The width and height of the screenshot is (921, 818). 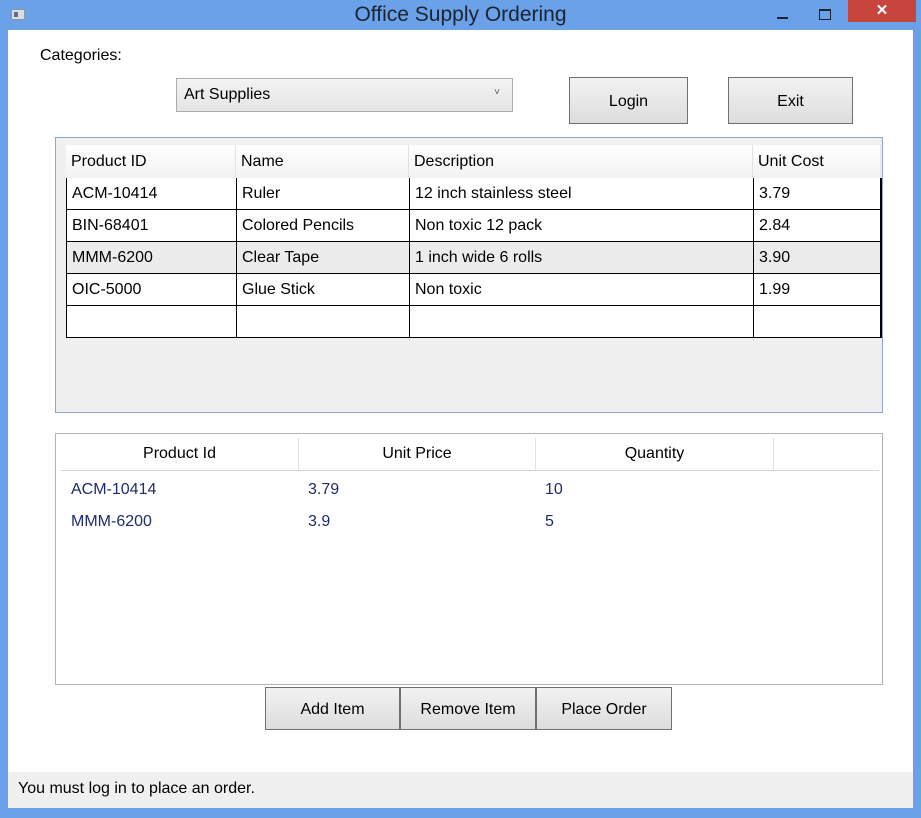 I want to click on cell-description: Non toxic, so click(x=582, y=289).